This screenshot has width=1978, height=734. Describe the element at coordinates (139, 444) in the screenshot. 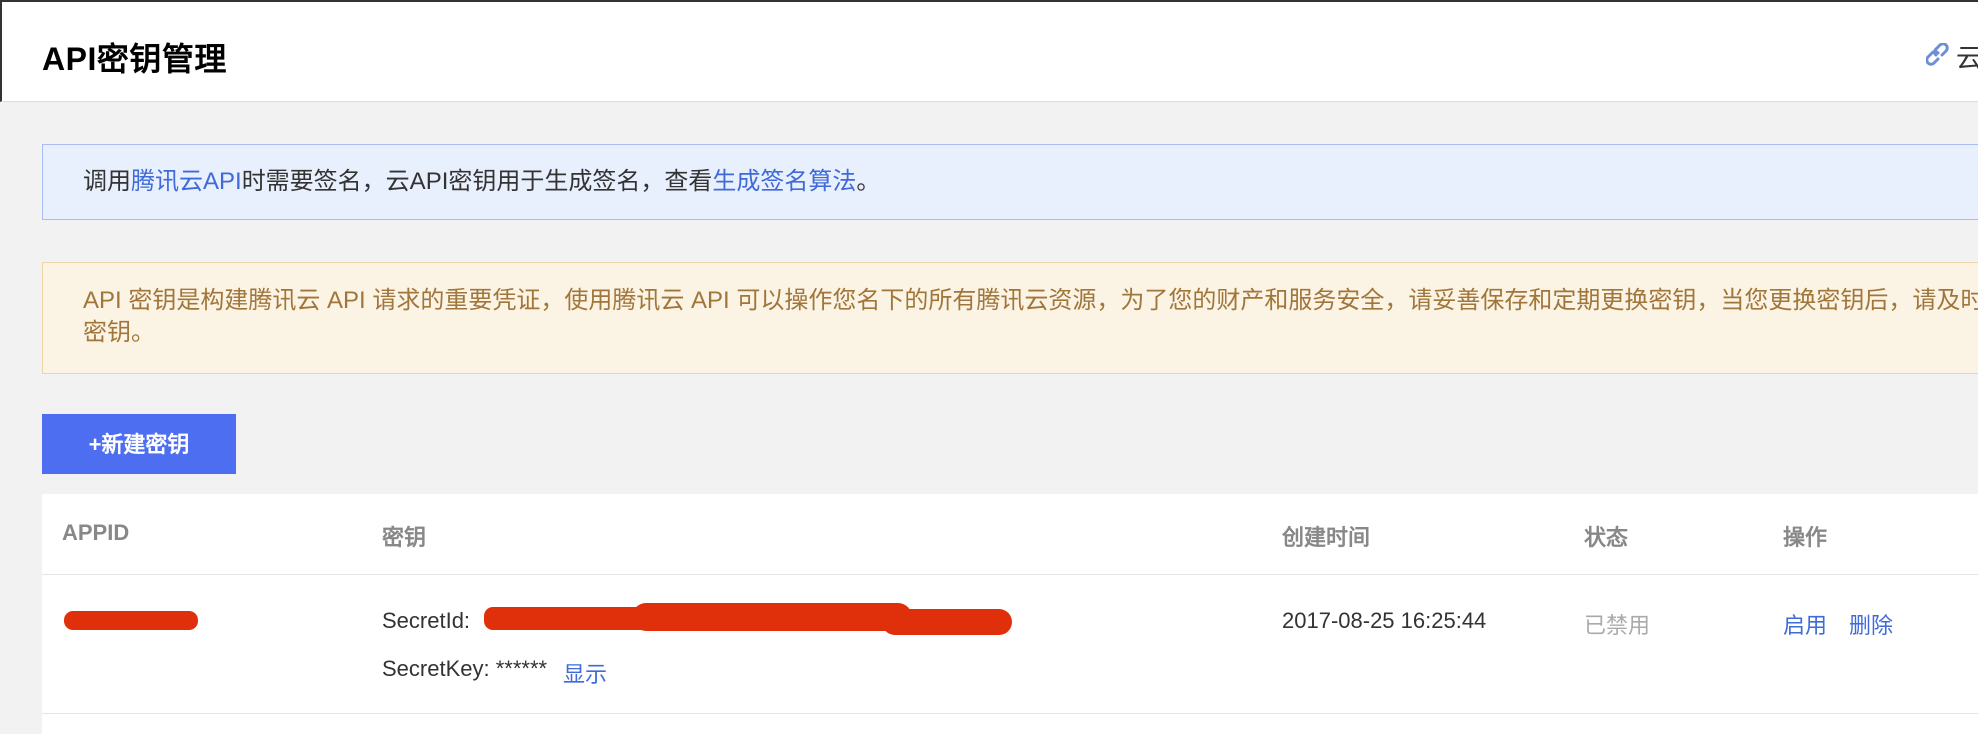

I see `new-key-button: +新建密钥` at that location.